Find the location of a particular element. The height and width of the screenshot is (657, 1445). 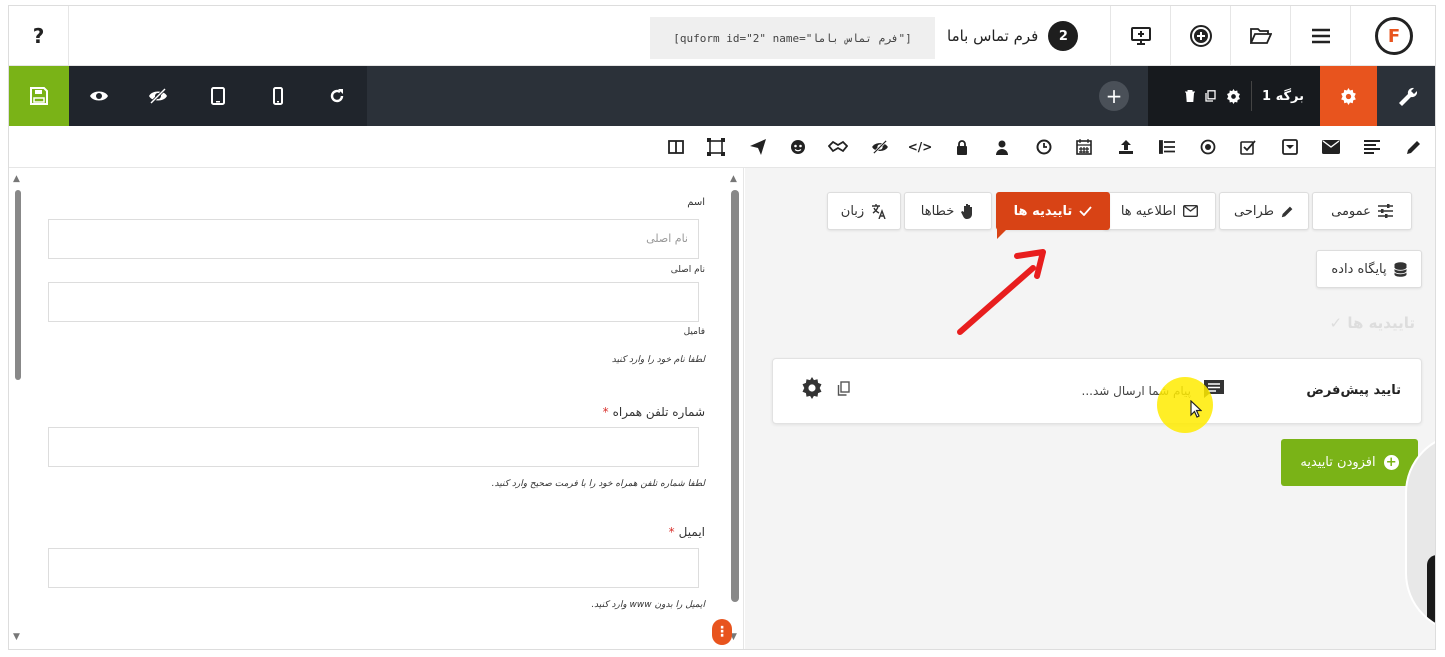

field-label-mobile: شماره تلفن همراه* is located at coordinates (654, 412).